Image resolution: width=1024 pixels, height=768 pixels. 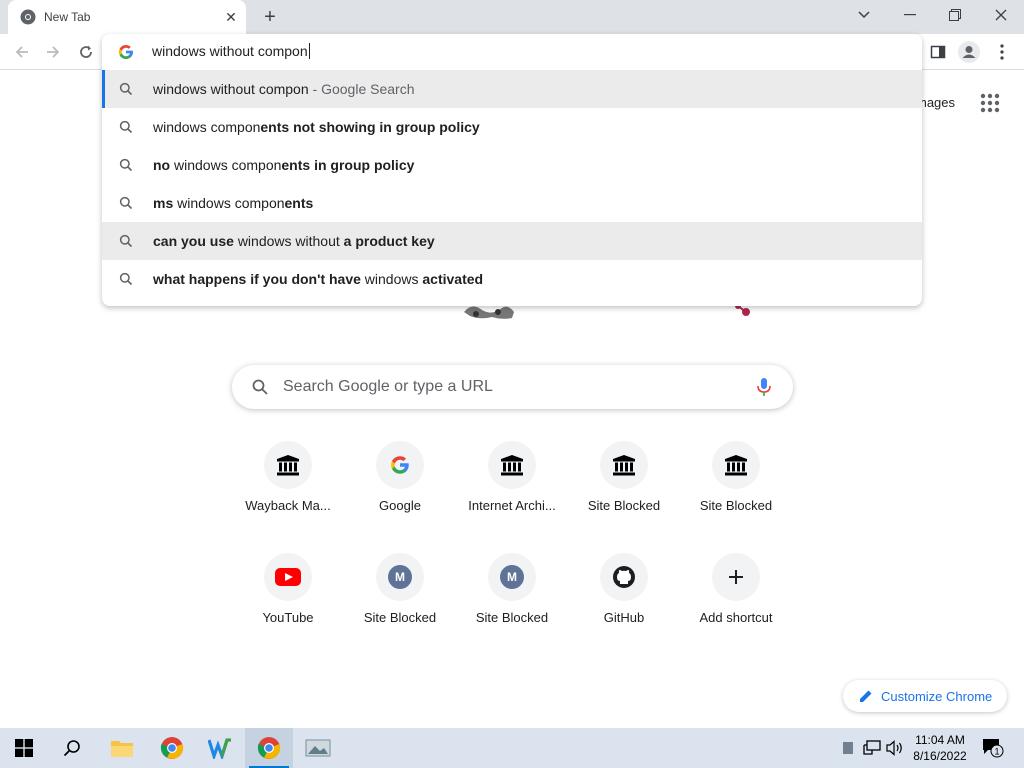 I want to click on tab-search-icon, so click(x=864, y=15).